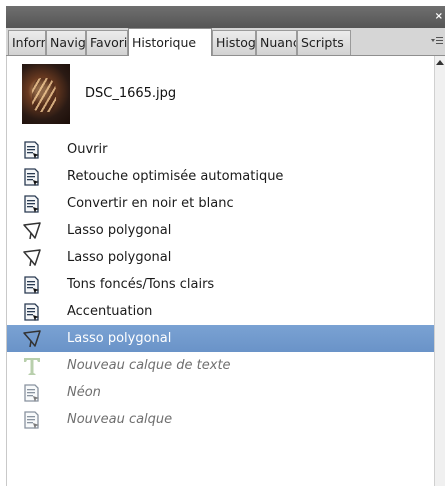 Image resolution: width=445 pixels, height=493 pixels. I want to click on history-item-6: Tons foncés/Tons clairs, so click(221, 284).